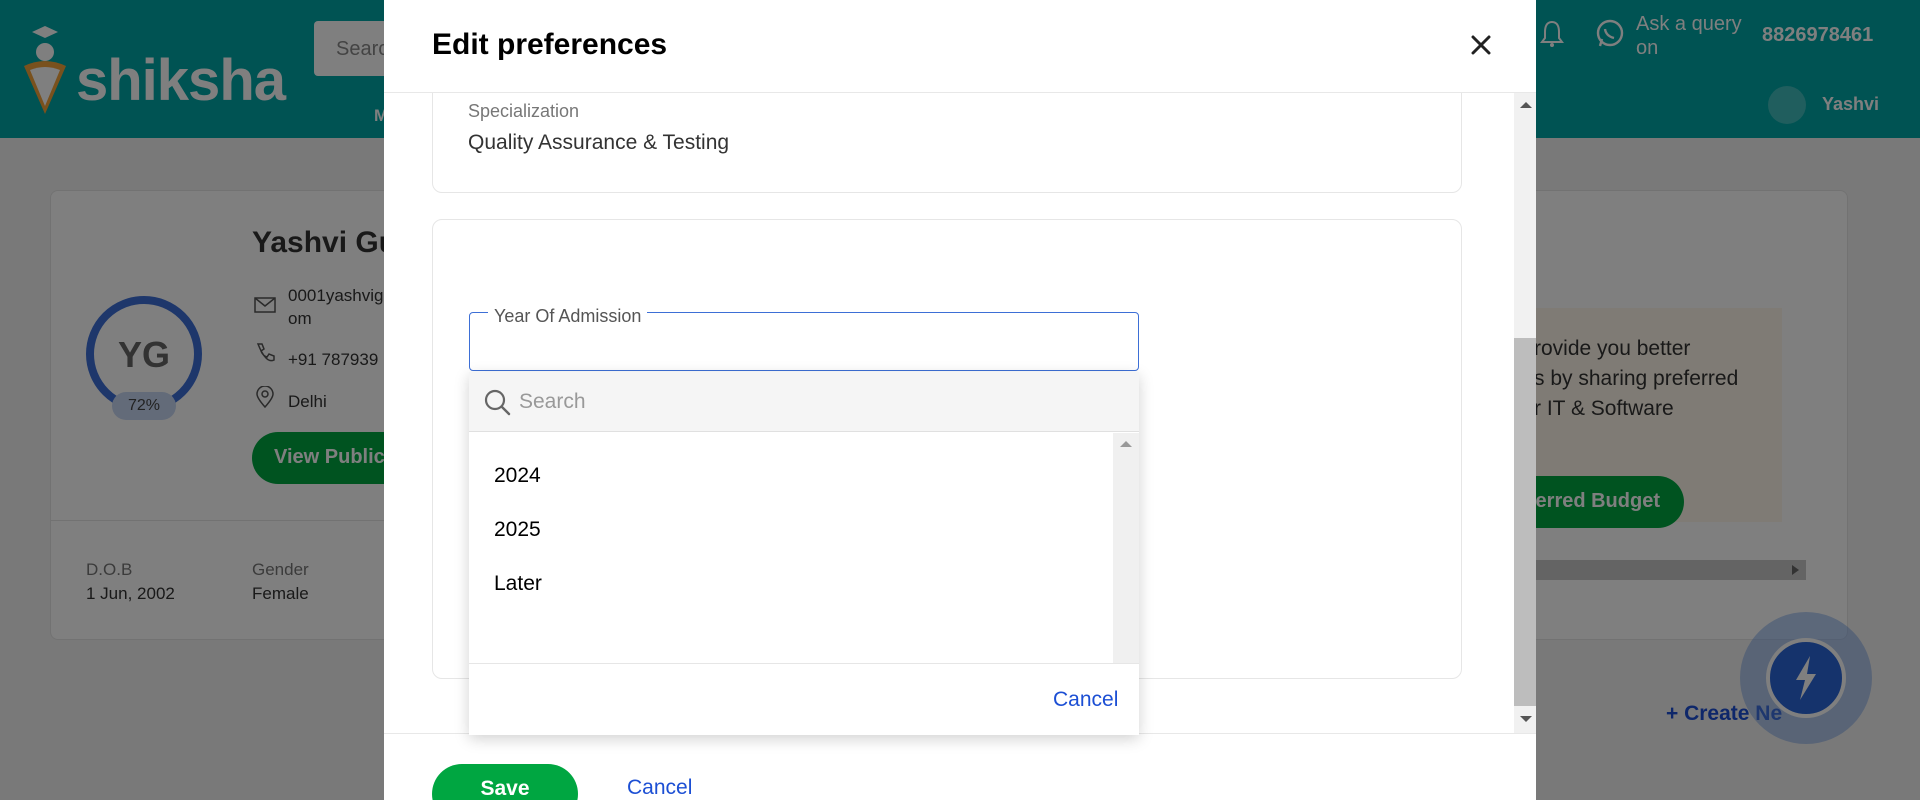 The image size is (1920, 800). What do you see at coordinates (550, 44) in the screenshot?
I see `modal-title: Edit preferences` at bounding box center [550, 44].